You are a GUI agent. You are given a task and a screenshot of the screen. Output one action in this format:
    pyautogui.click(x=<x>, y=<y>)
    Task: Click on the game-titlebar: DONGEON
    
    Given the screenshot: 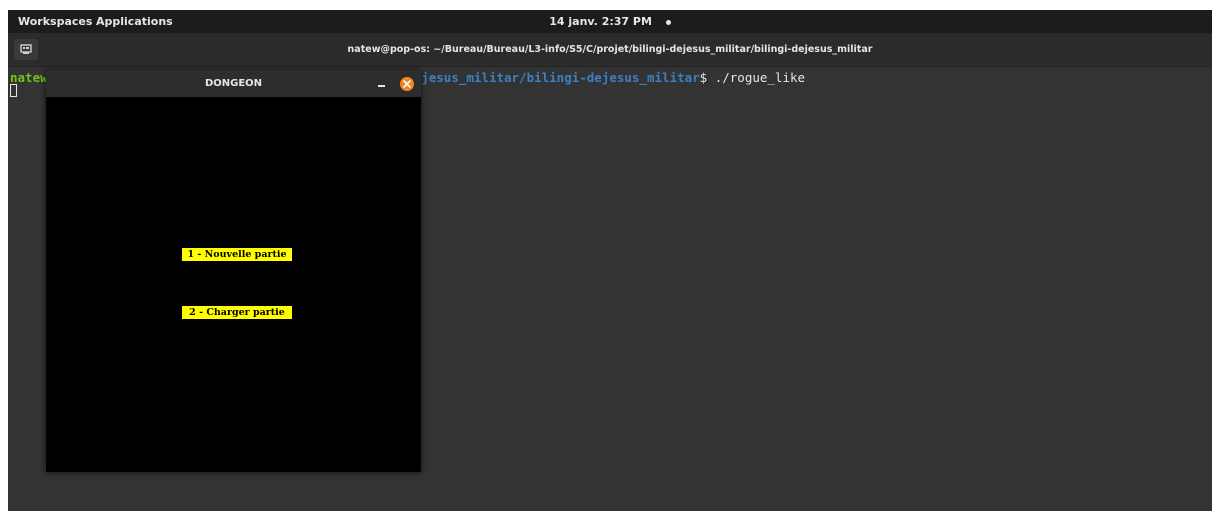 What is the action you would take?
    pyautogui.click(x=233, y=83)
    